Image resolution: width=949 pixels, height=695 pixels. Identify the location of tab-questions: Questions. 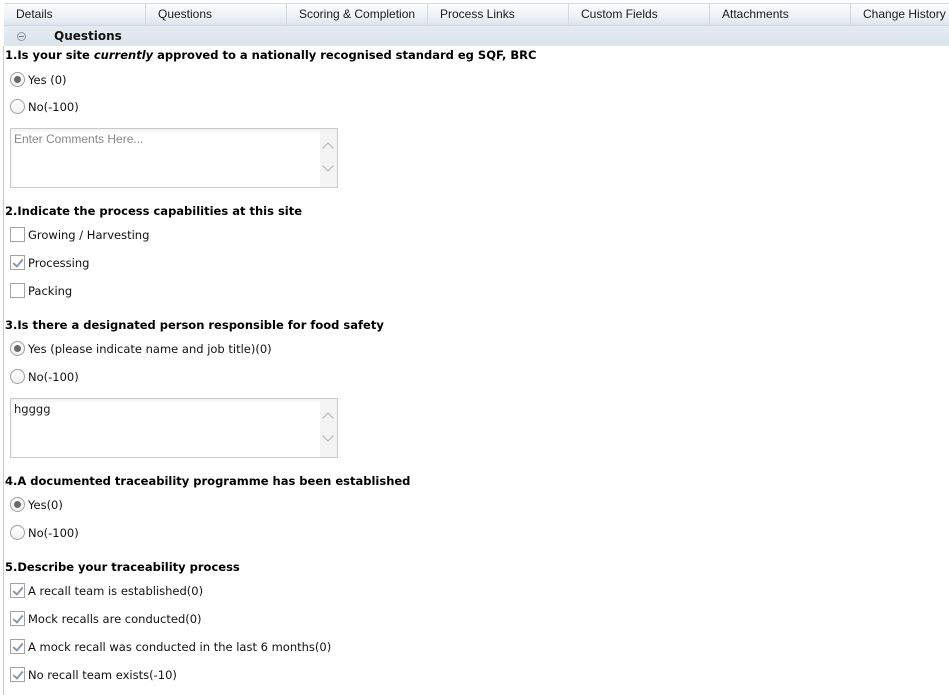
(216, 14).